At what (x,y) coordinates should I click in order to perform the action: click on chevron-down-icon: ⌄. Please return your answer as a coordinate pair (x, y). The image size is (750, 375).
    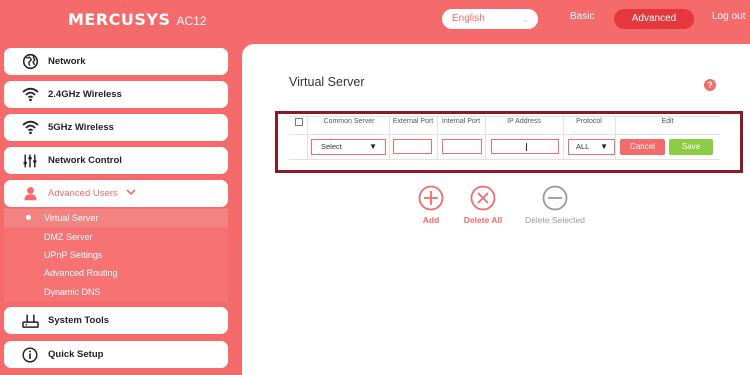
    Looking at the image, I should click on (525, 19).